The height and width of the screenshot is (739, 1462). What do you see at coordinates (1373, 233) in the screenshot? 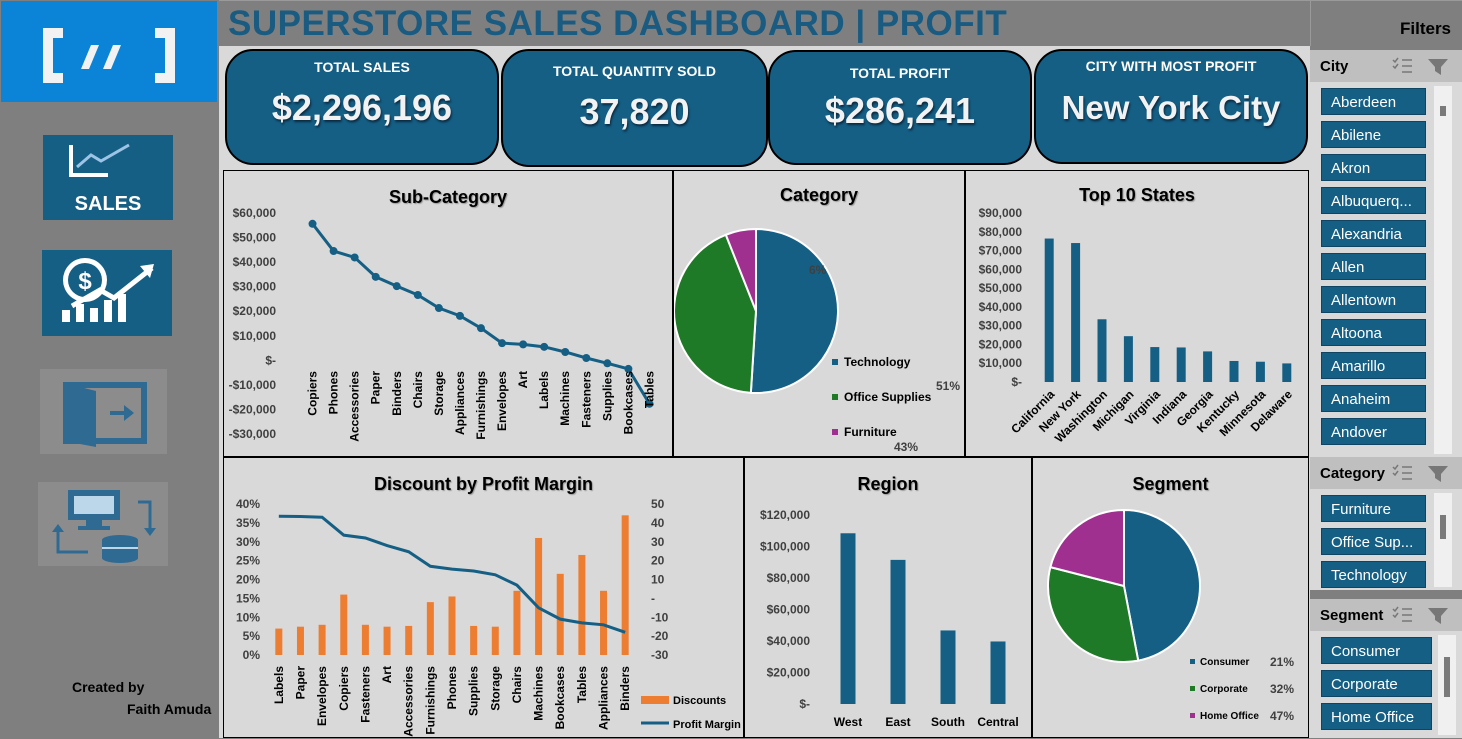
I see `slicer-item: Alexandria` at bounding box center [1373, 233].